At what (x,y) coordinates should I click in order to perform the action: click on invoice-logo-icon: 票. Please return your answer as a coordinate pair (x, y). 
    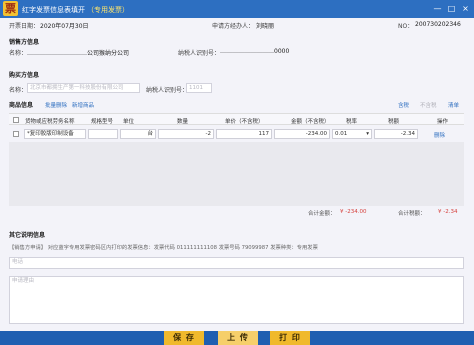
    Looking at the image, I should click on (10, 8).